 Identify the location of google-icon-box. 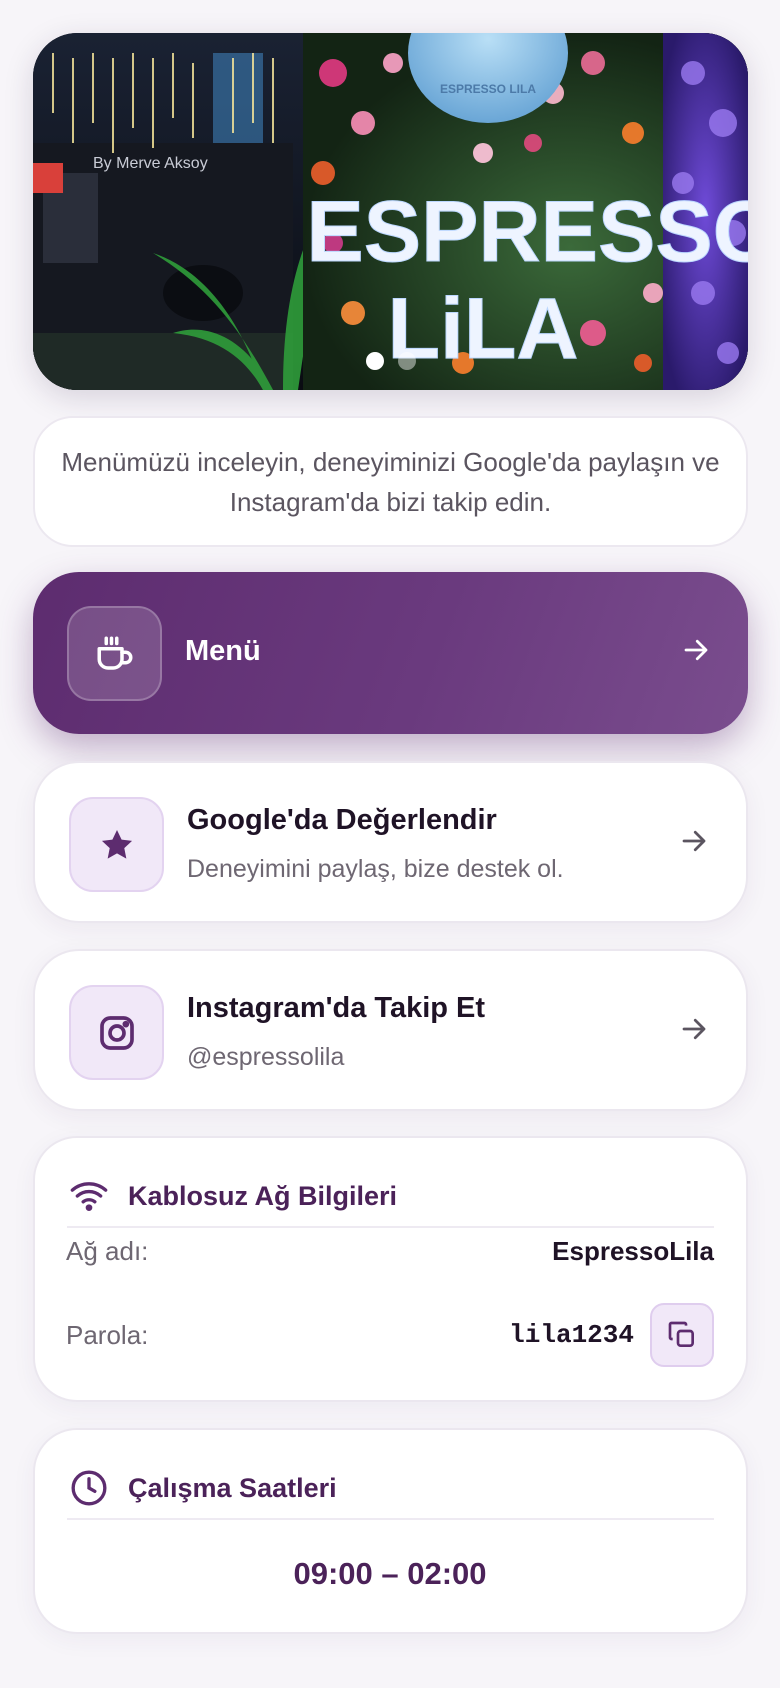
(116, 844).